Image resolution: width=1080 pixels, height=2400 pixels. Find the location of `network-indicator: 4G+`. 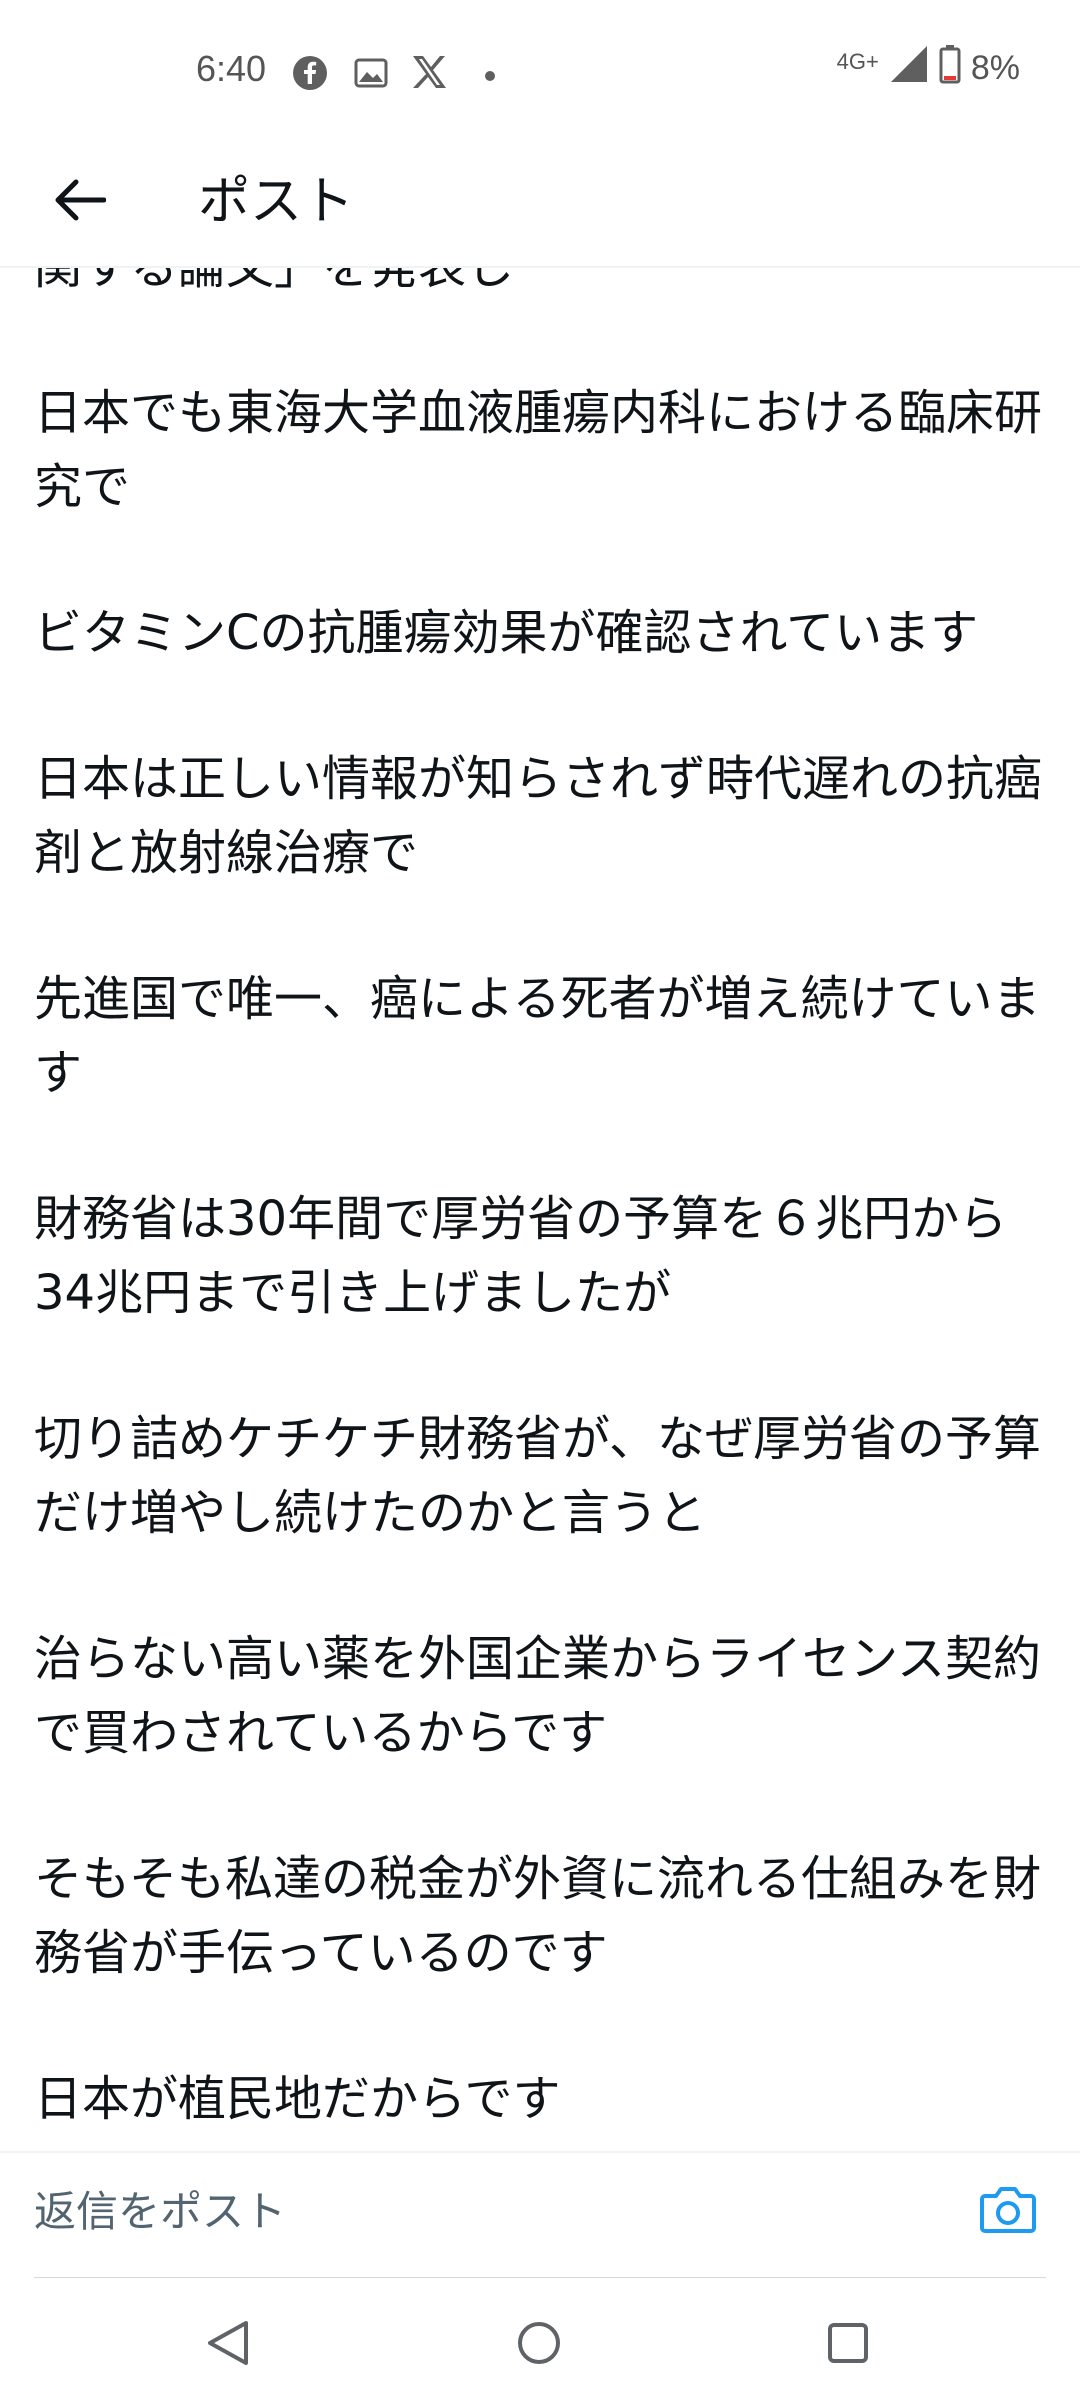

network-indicator: 4G+ is located at coordinates (857, 61).